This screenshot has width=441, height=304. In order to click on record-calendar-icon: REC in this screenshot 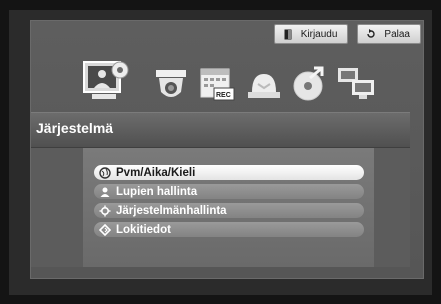, I will do `click(218, 87)`.